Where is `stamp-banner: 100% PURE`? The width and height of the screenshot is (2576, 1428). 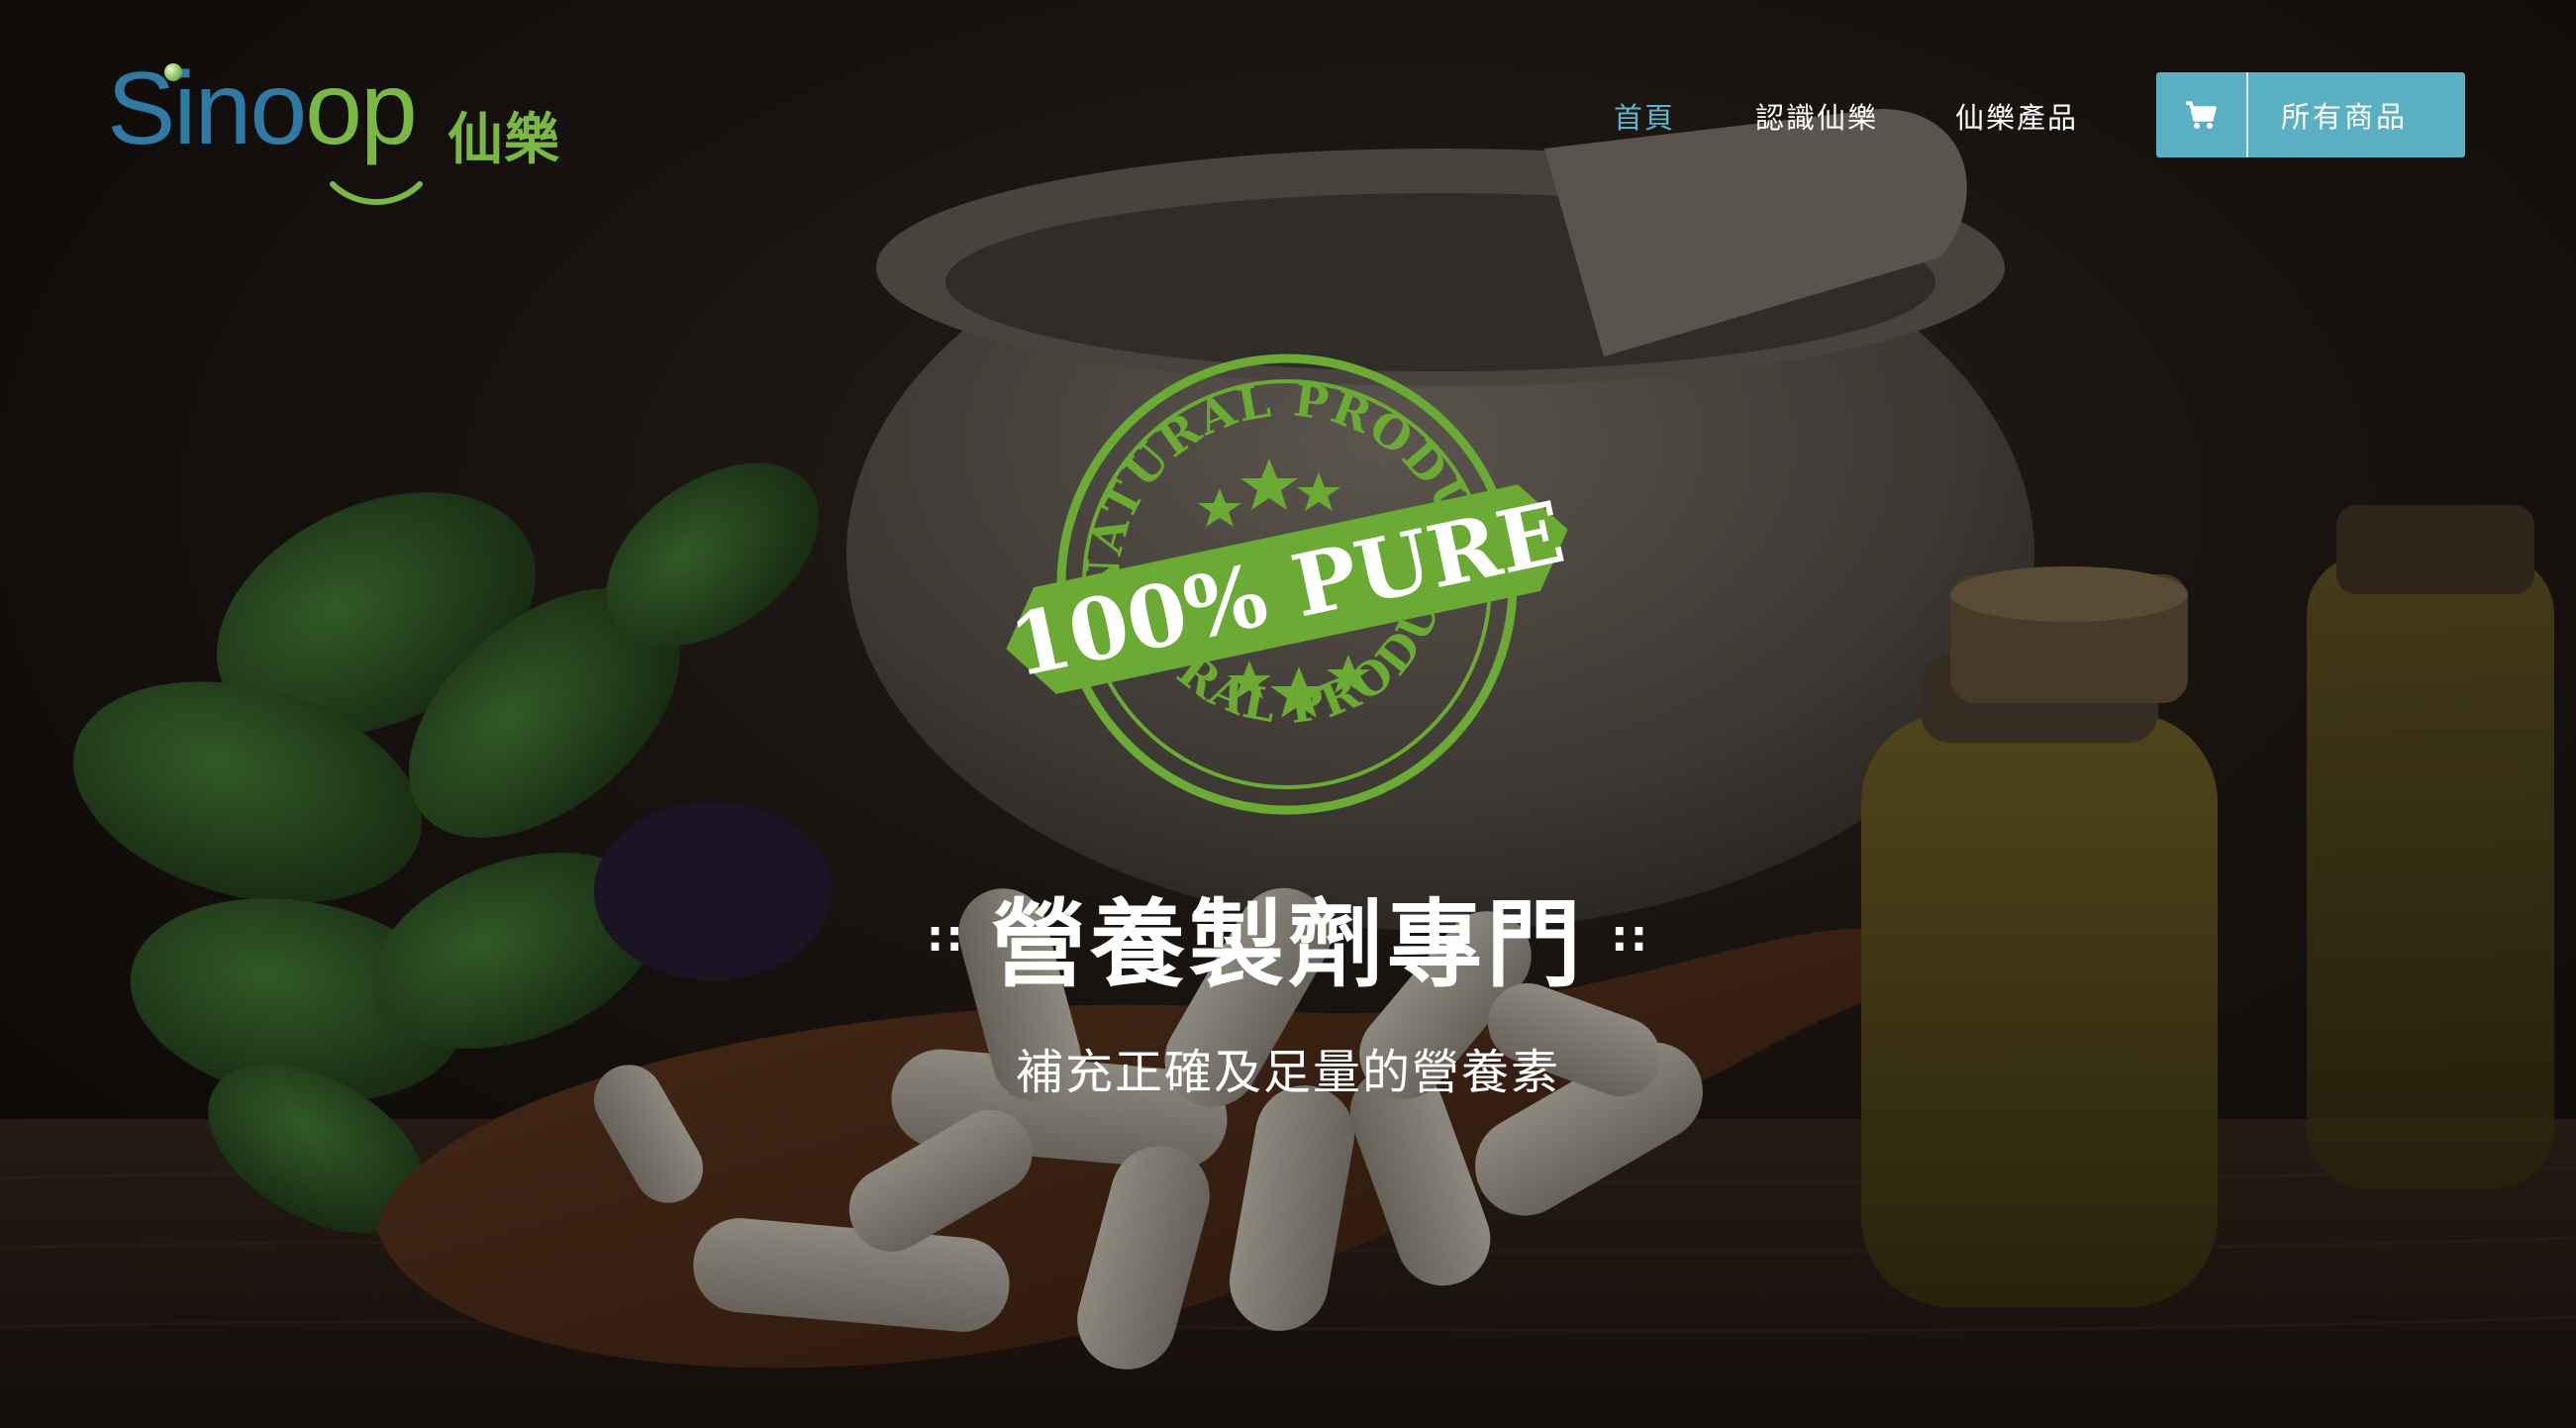 stamp-banner: 100% PURE is located at coordinates (1287, 589).